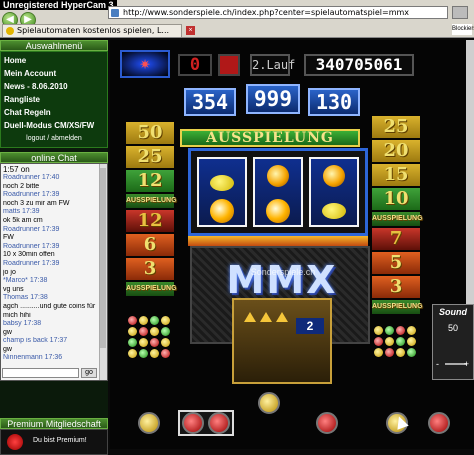 The width and height of the screenshot is (474, 455). Describe the element at coordinates (437, 364) in the screenshot. I see `sound-minus-button: -` at that location.